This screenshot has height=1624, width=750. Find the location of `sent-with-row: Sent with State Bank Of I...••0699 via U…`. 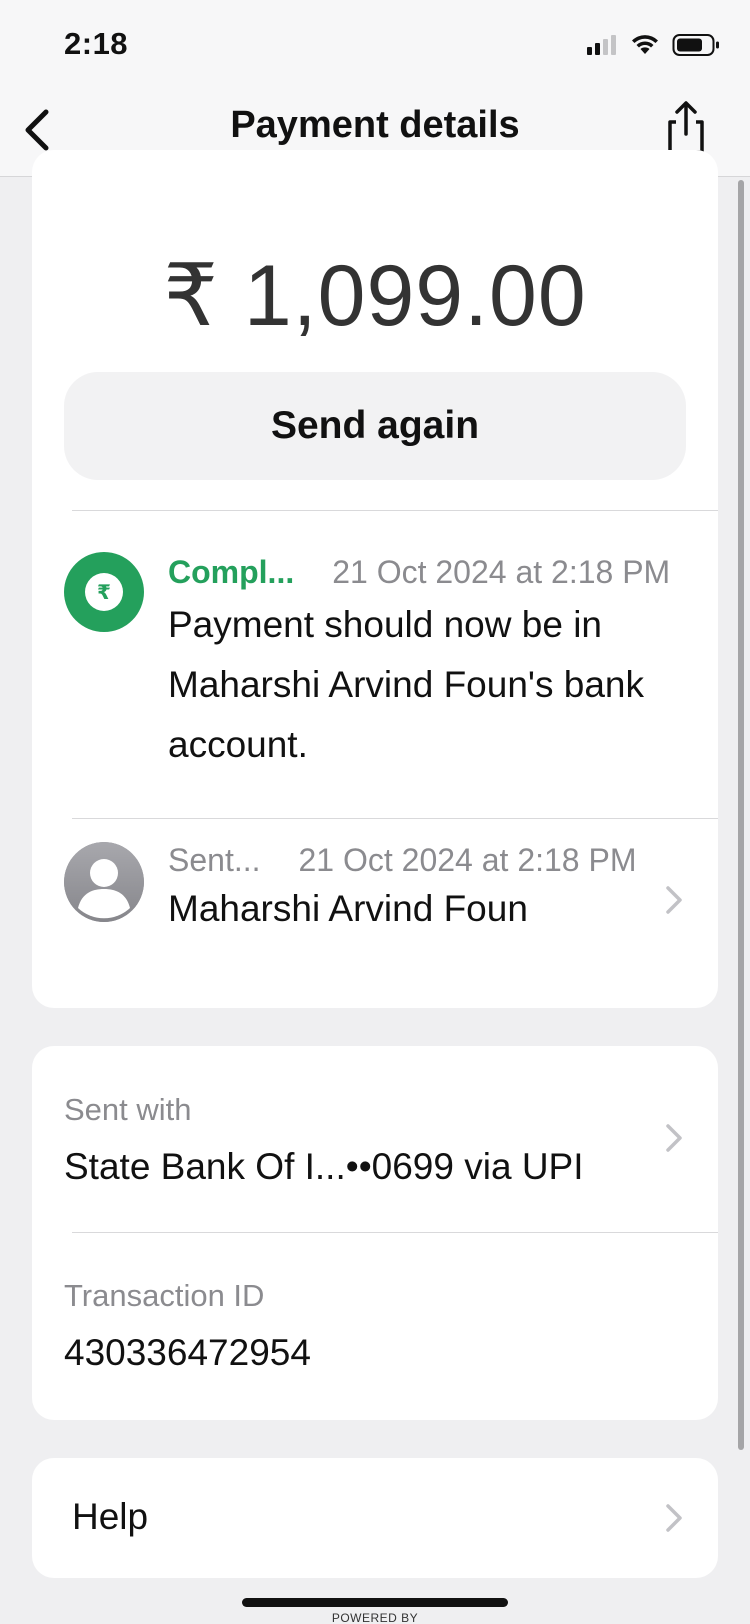

sent-with-row: Sent with State Bank Of I...••0699 via U… is located at coordinates (375, 1139).